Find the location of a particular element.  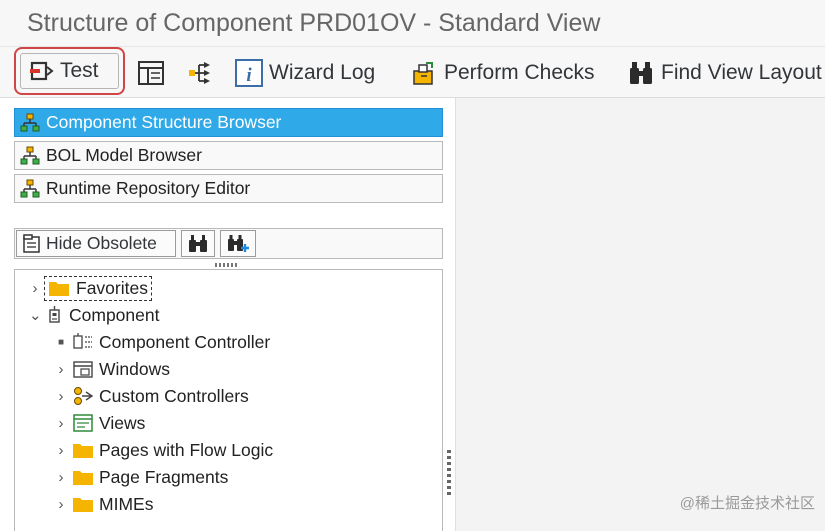

splitter-grip is located at coordinates (227, 265).